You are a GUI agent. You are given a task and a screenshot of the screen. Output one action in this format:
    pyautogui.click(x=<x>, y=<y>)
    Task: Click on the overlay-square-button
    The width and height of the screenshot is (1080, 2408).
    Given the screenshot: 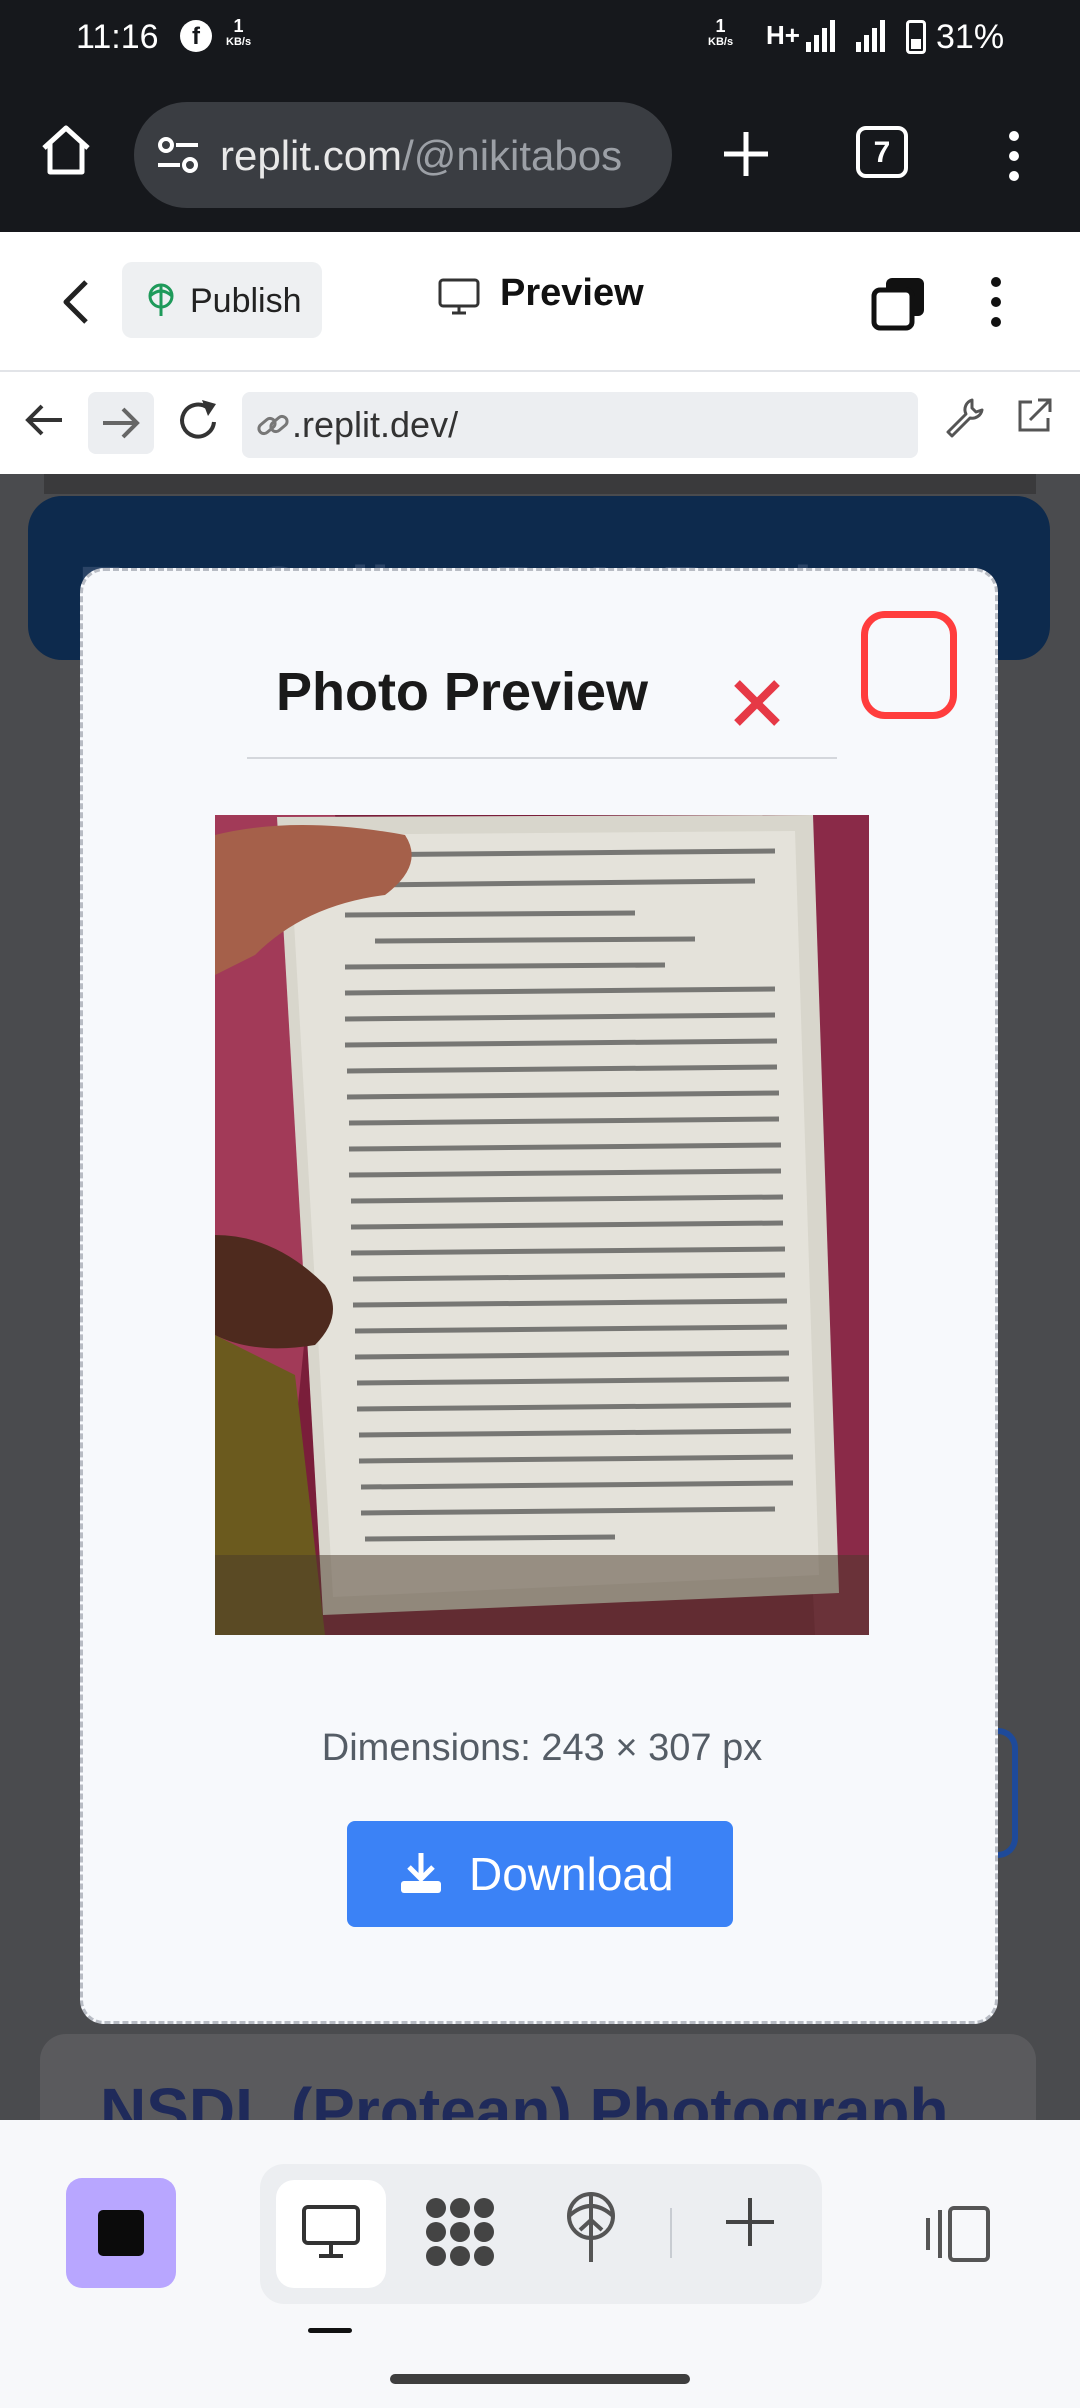 What is the action you would take?
    pyautogui.click(x=909, y=665)
    